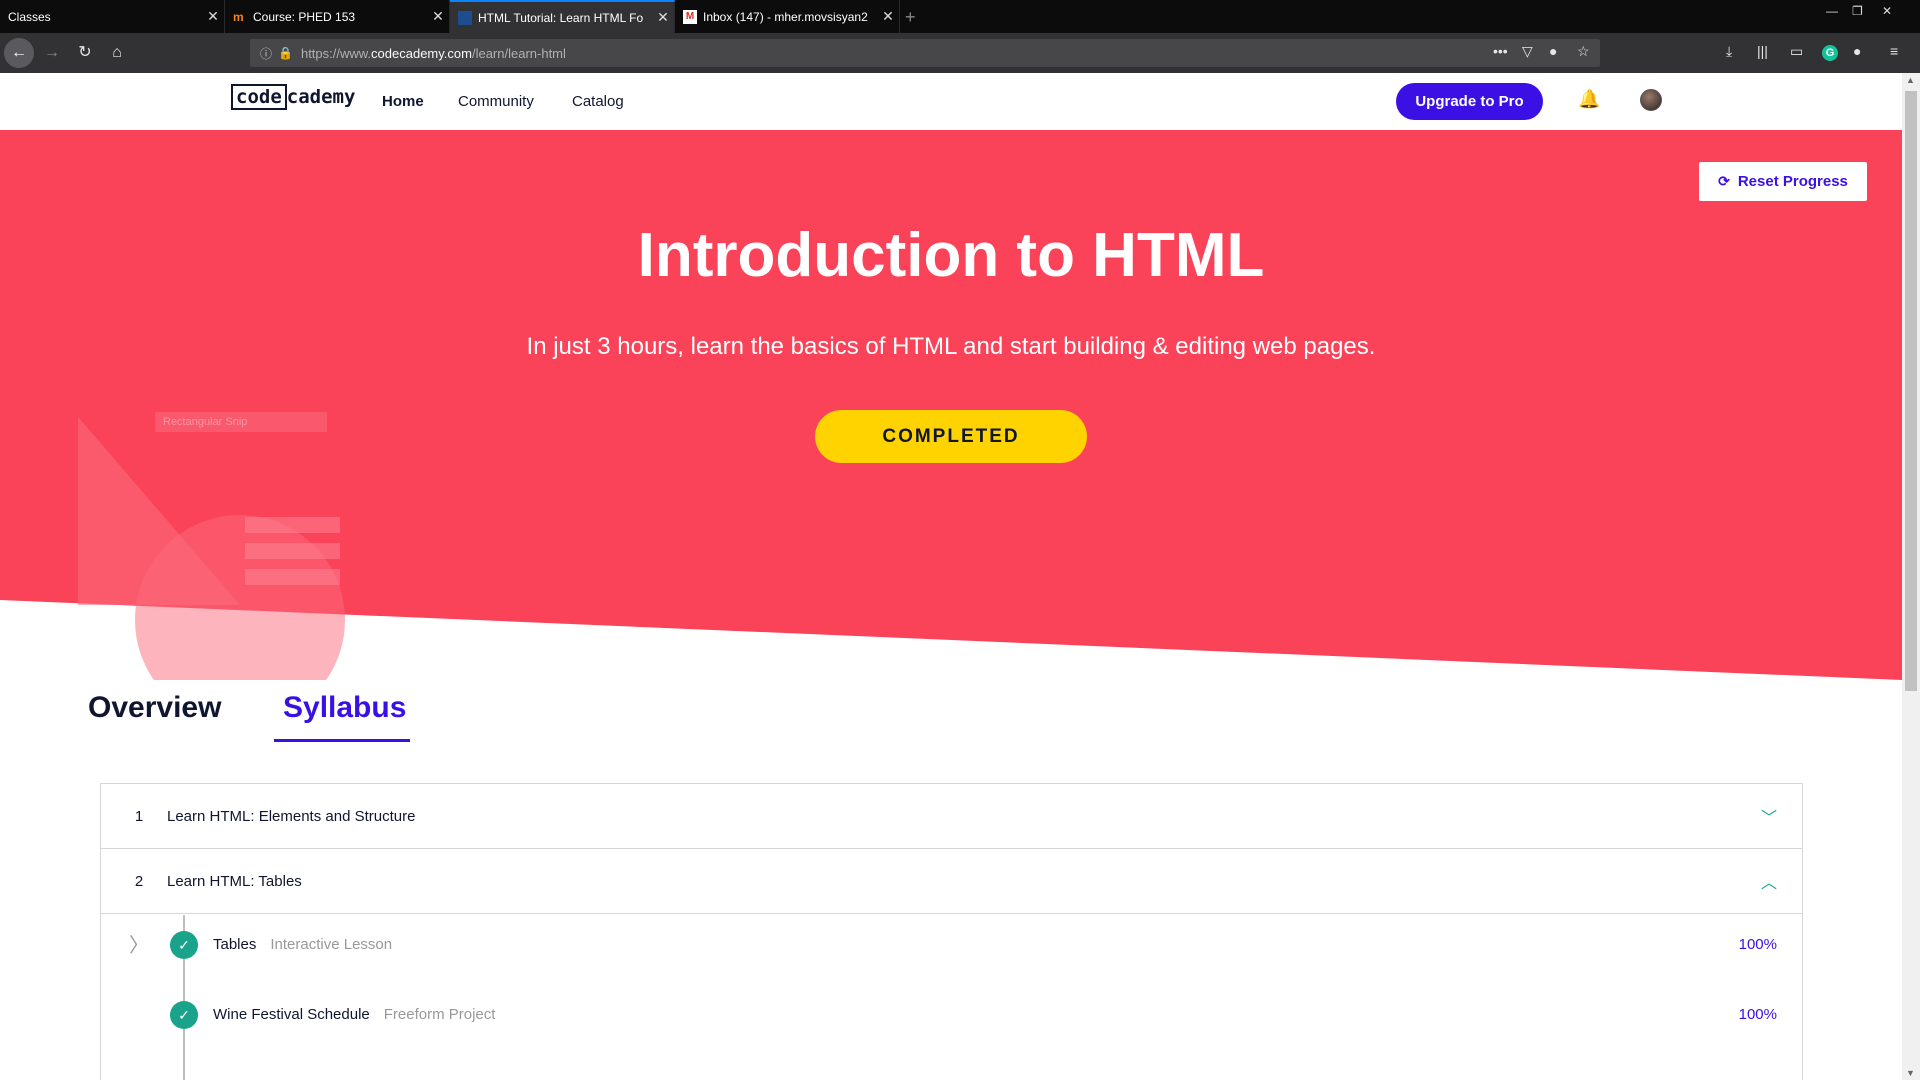 The width and height of the screenshot is (1920, 1080). Describe the element at coordinates (1894, 51) in the screenshot. I see `menu-icon: ≡` at that location.